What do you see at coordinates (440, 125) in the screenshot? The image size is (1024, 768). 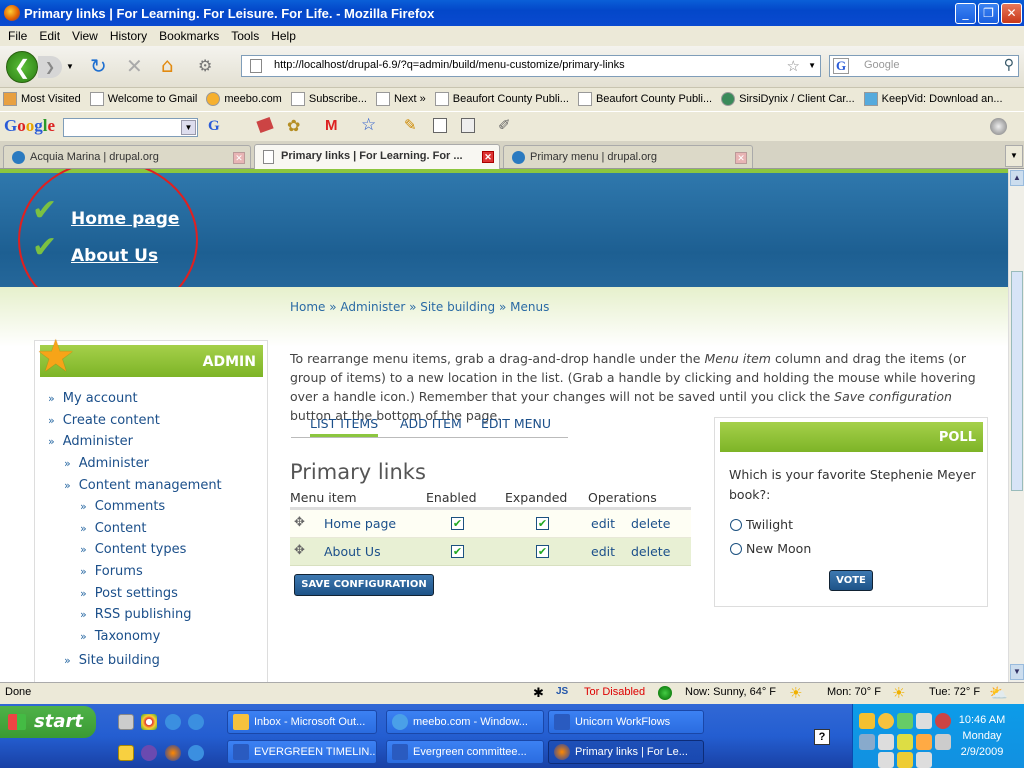 I see `notebook-icon` at bounding box center [440, 125].